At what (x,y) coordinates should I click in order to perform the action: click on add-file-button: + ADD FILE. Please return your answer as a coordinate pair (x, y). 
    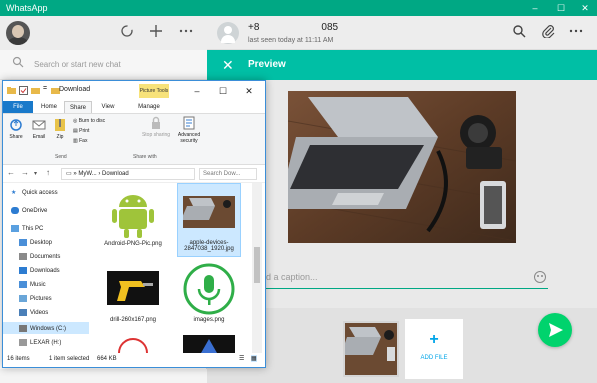
    Looking at the image, I should click on (434, 349).